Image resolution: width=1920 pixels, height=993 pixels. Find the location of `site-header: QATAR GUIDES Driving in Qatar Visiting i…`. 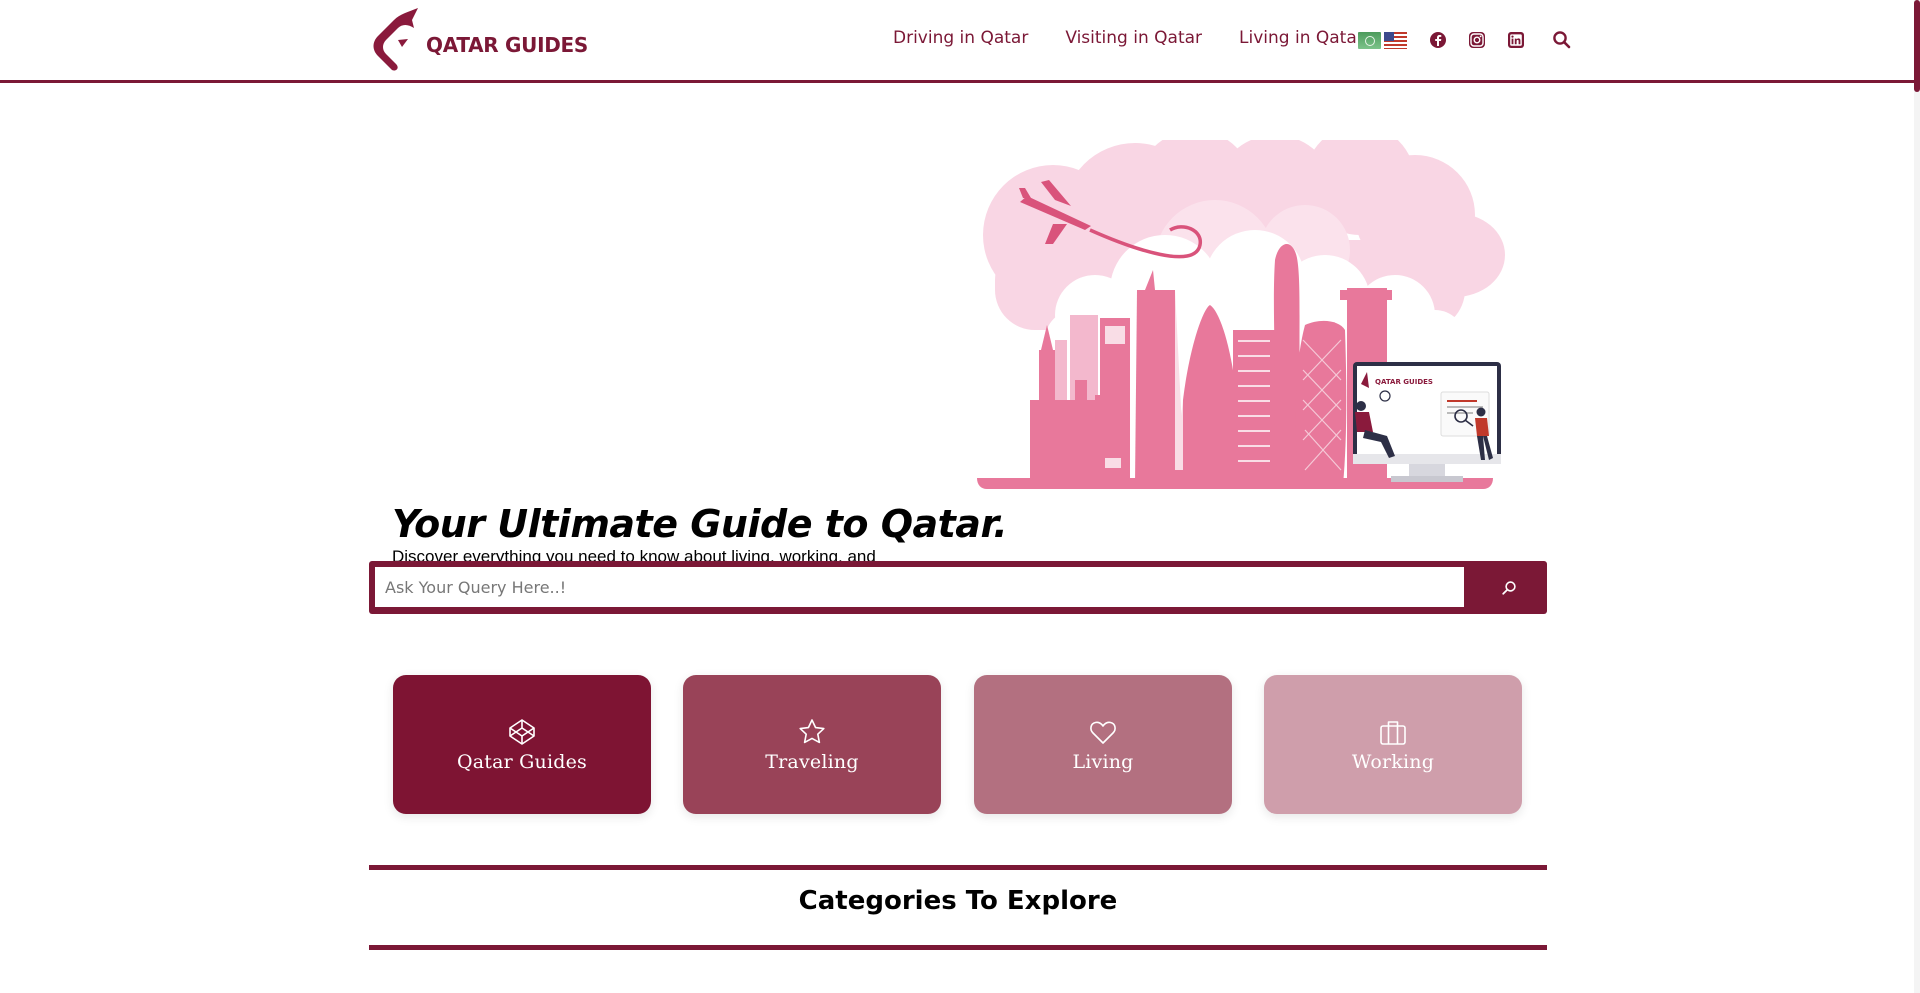

site-header: QATAR GUIDES Driving in Qatar Visiting i… is located at coordinates (957, 40).